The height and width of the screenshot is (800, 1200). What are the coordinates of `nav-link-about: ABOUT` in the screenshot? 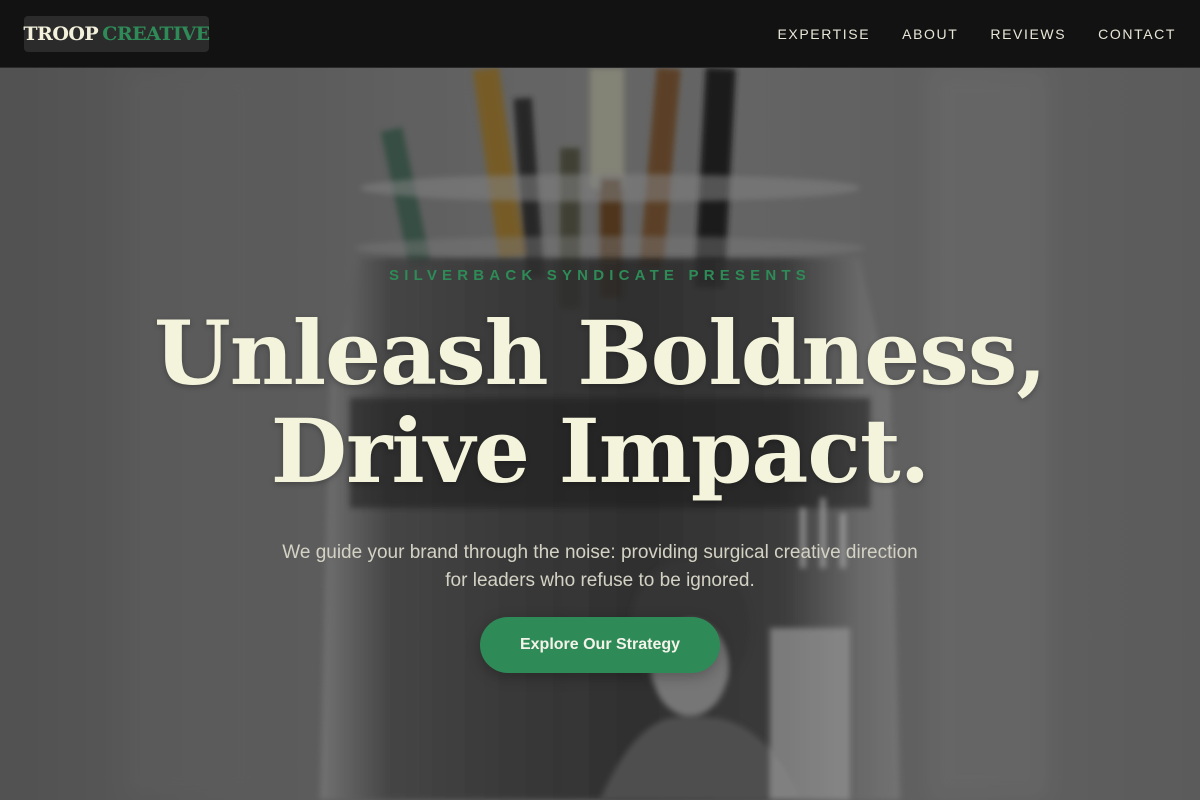 It's located at (930, 34).